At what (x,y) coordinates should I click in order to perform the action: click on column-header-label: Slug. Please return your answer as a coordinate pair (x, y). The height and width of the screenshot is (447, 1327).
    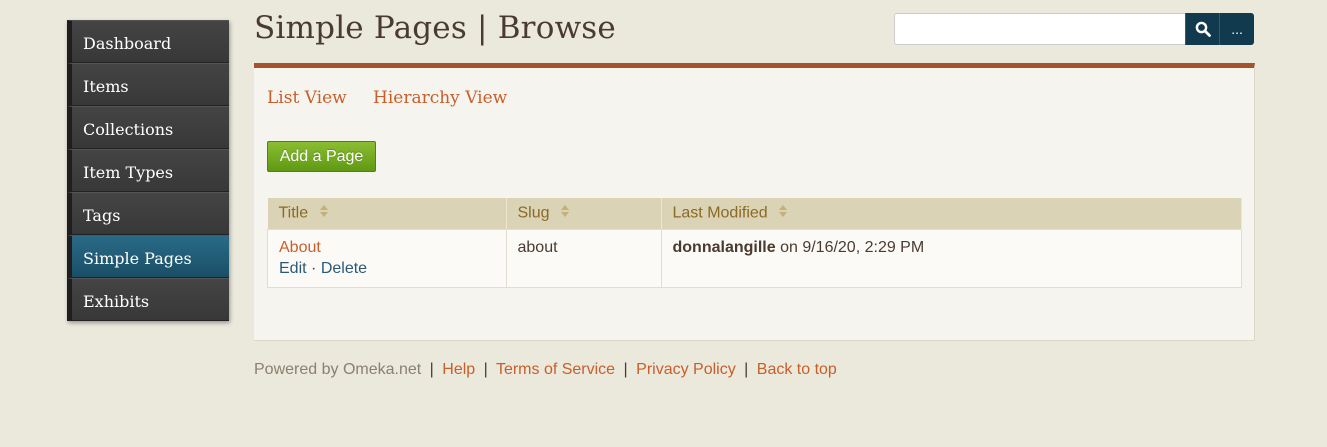
    Looking at the image, I should click on (533, 213).